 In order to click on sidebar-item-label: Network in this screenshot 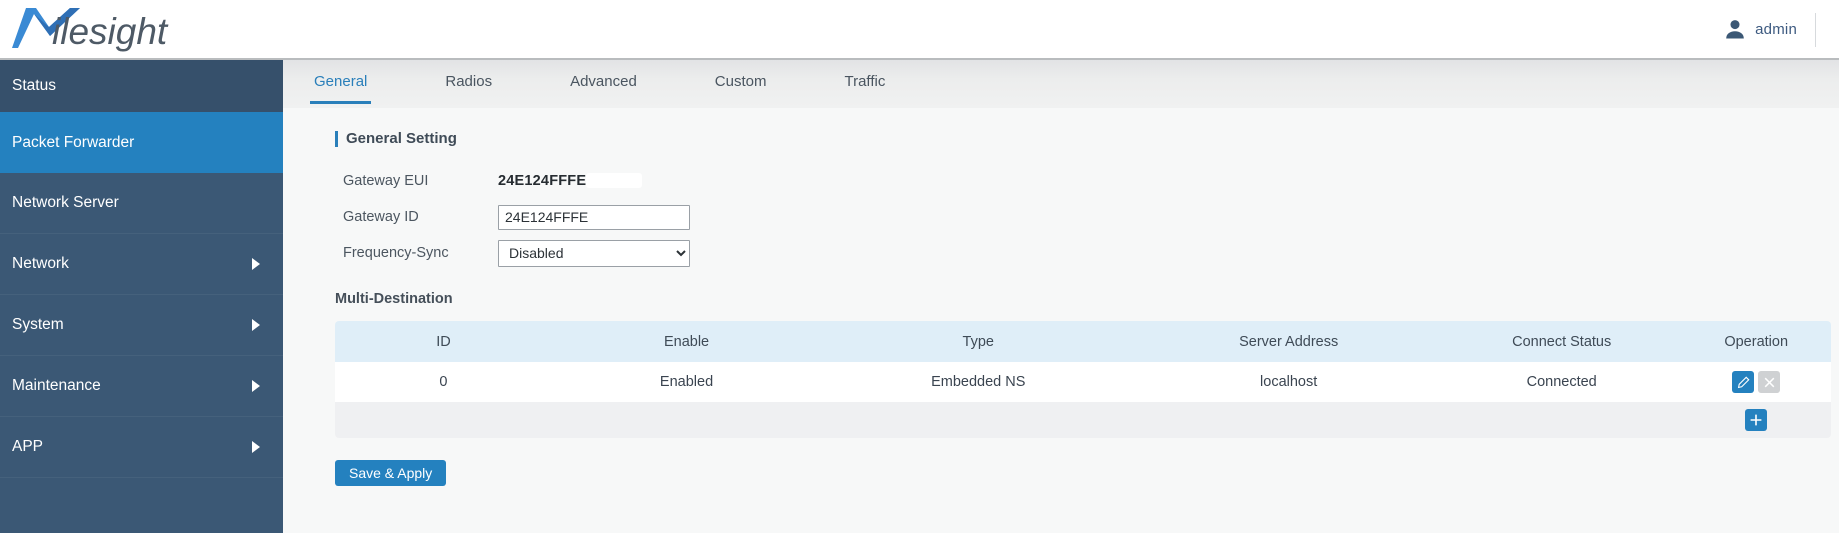, I will do `click(40, 263)`.